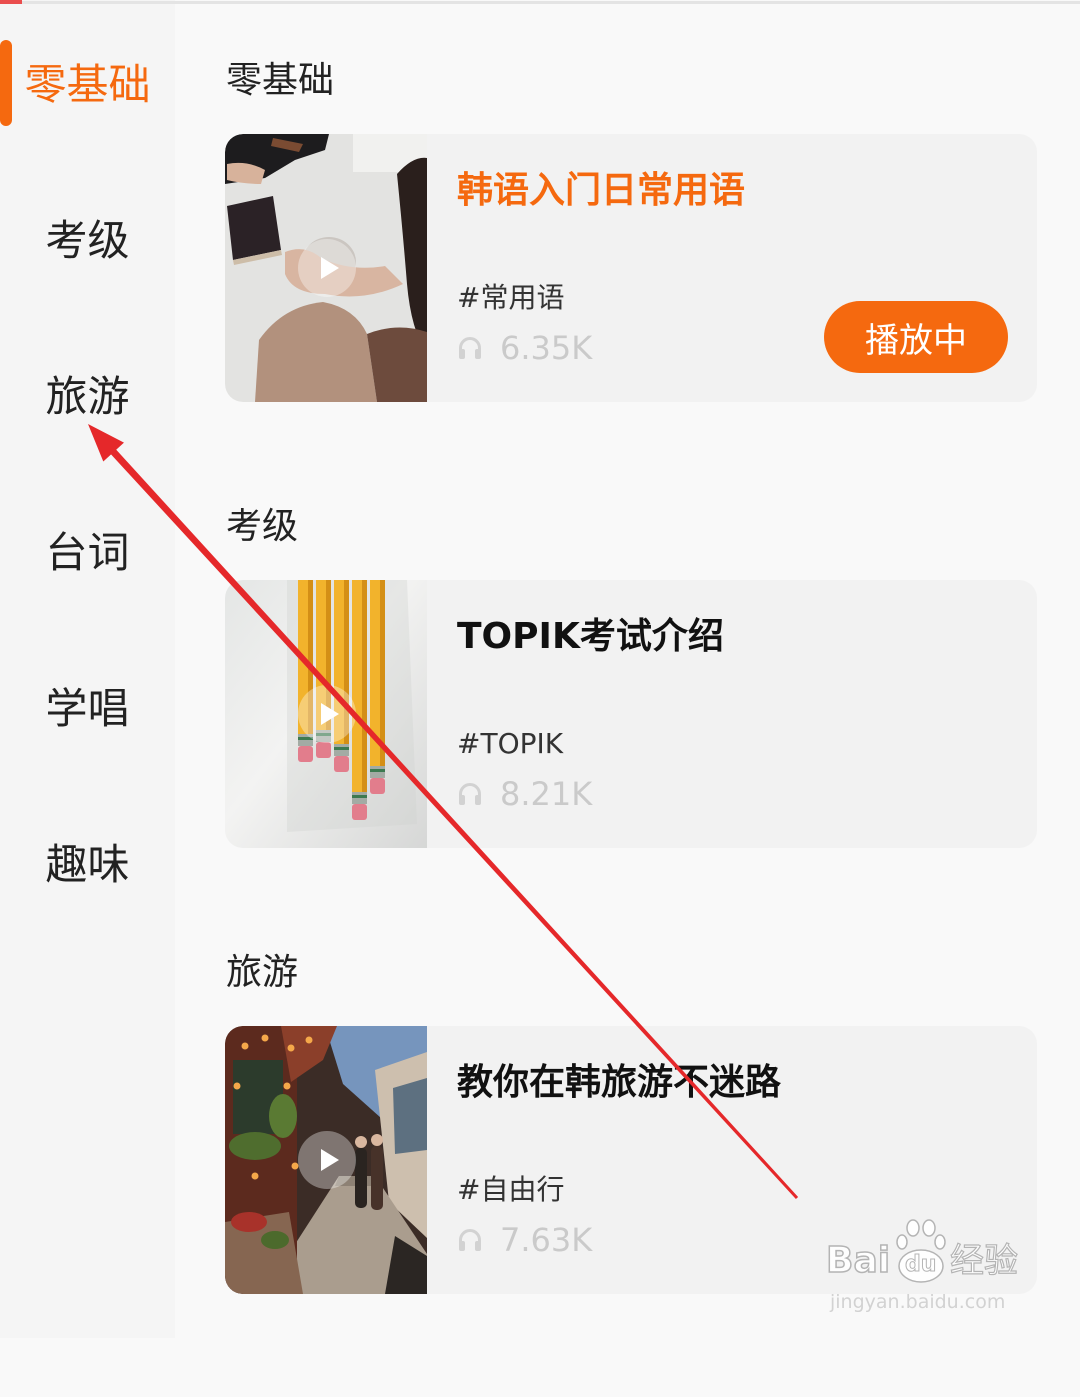 The image size is (1080, 1397). I want to click on course-tag: #常用语, so click(511, 297).